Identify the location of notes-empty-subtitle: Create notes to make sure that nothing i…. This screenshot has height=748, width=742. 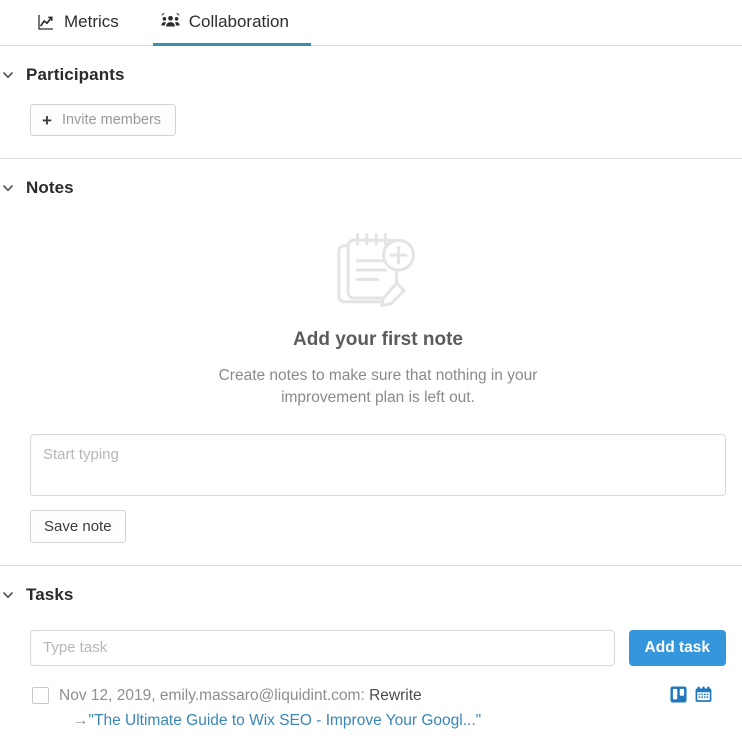
(378, 387).